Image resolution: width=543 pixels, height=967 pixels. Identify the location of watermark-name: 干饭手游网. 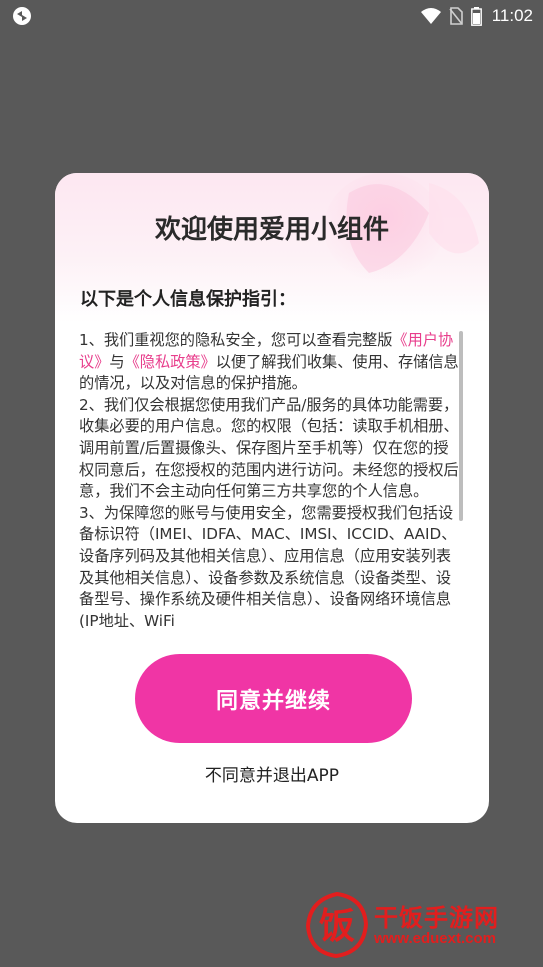
(436, 918).